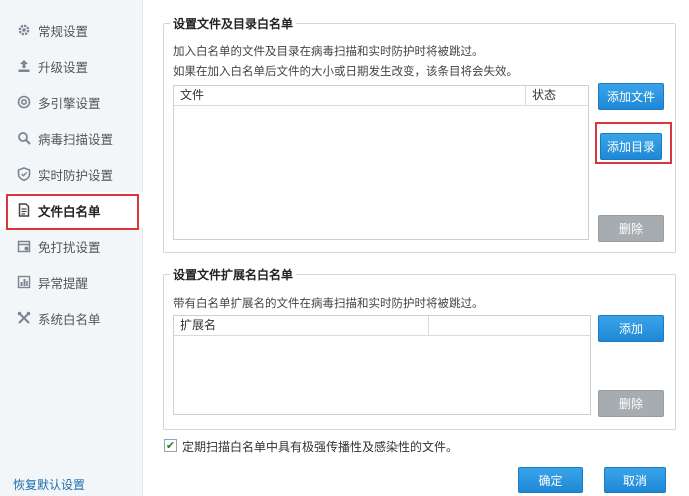 This screenshot has width=689, height=496. Describe the element at coordinates (233, 274) in the screenshot. I see `extension-whitelist-title: 设置文件扩展名白名单` at that location.